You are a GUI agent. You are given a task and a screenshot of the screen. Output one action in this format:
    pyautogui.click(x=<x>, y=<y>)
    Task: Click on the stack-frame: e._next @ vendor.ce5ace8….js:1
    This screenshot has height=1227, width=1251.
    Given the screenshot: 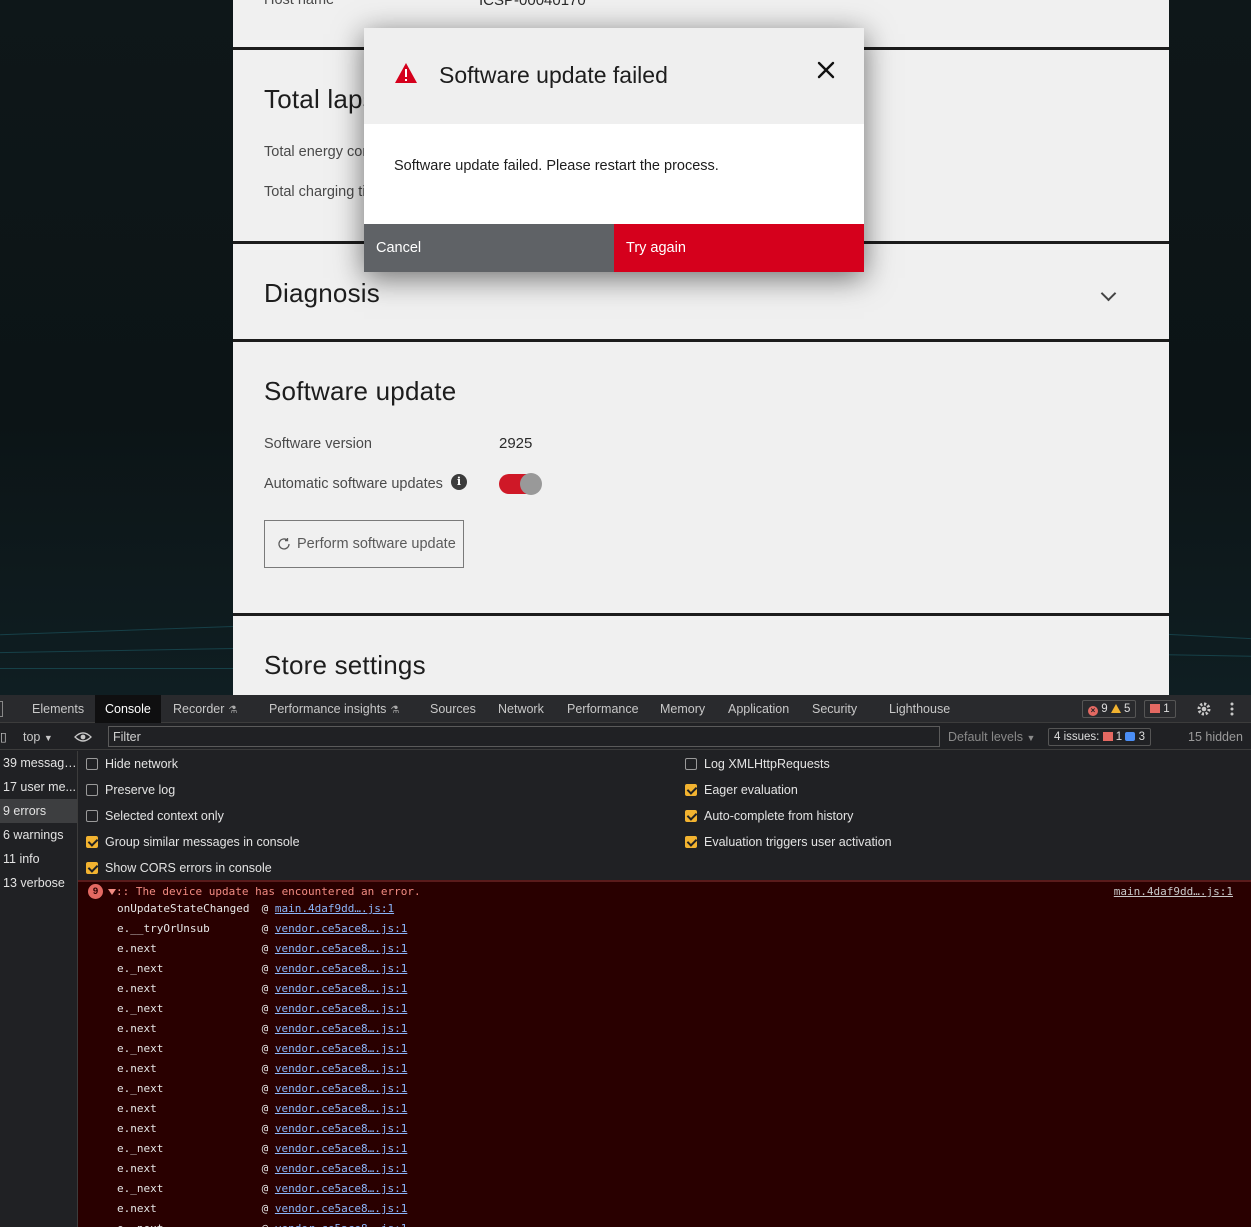 What is the action you would take?
    pyautogui.click(x=262, y=1149)
    